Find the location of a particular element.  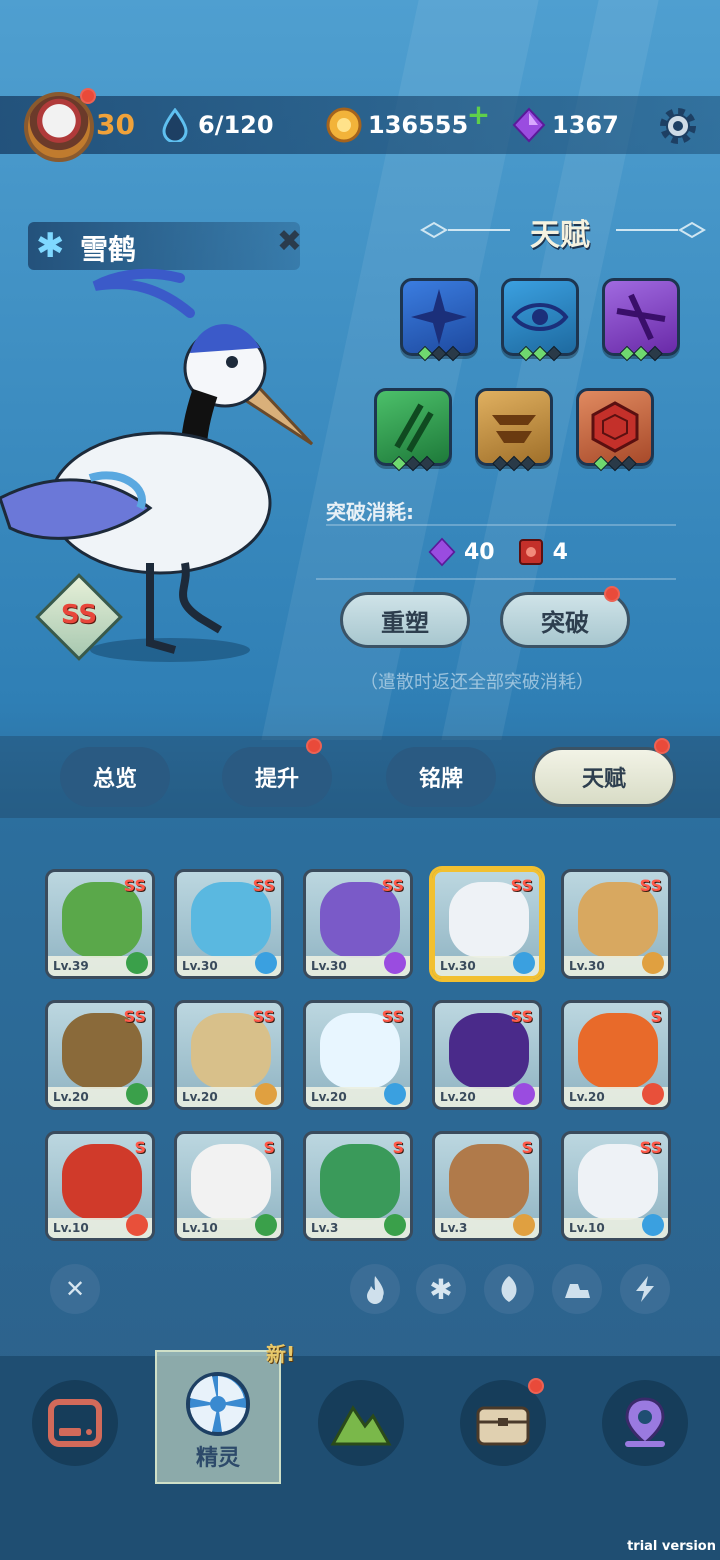

filter-ice-button: ✱ is located at coordinates (441, 1289).